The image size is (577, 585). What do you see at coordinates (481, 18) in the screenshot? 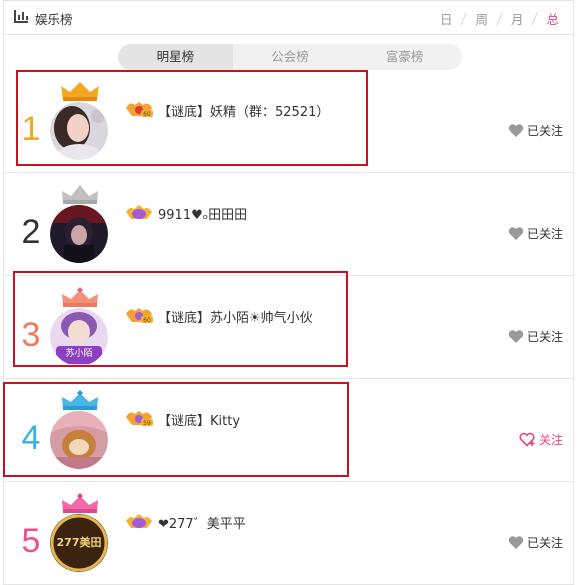
I see `period-week: 周` at bounding box center [481, 18].